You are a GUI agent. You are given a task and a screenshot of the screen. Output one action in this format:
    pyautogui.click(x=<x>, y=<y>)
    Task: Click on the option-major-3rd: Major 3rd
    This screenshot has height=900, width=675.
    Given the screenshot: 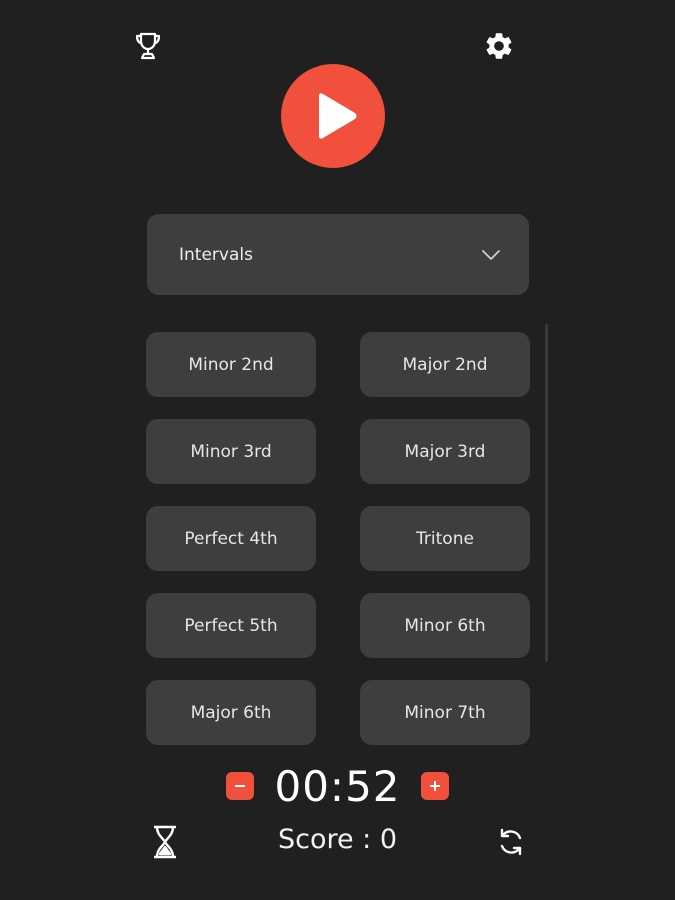 What is the action you would take?
    pyautogui.click(x=445, y=451)
    